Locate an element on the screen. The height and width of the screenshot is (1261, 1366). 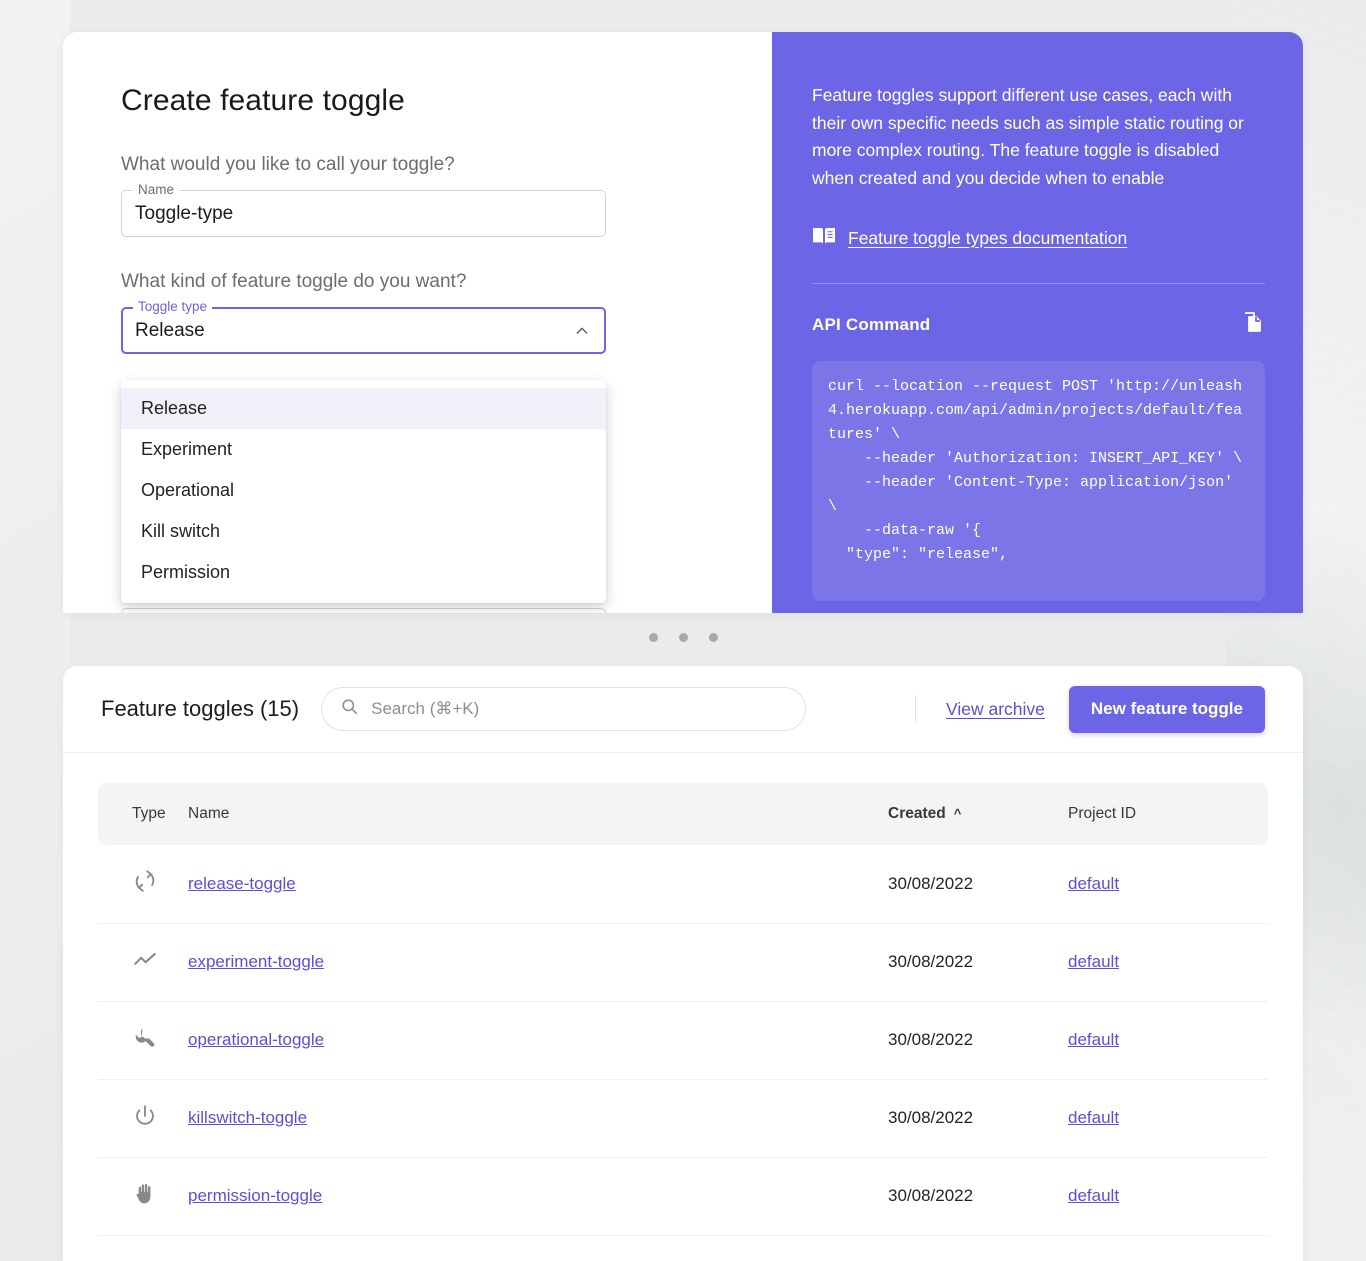
chevron-up-icon is located at coordinates (582, 331).